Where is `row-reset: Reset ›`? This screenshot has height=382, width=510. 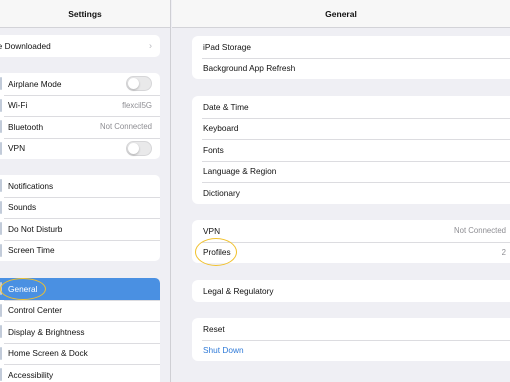 row-reset: Reset › is located at coordinates (351, 329).